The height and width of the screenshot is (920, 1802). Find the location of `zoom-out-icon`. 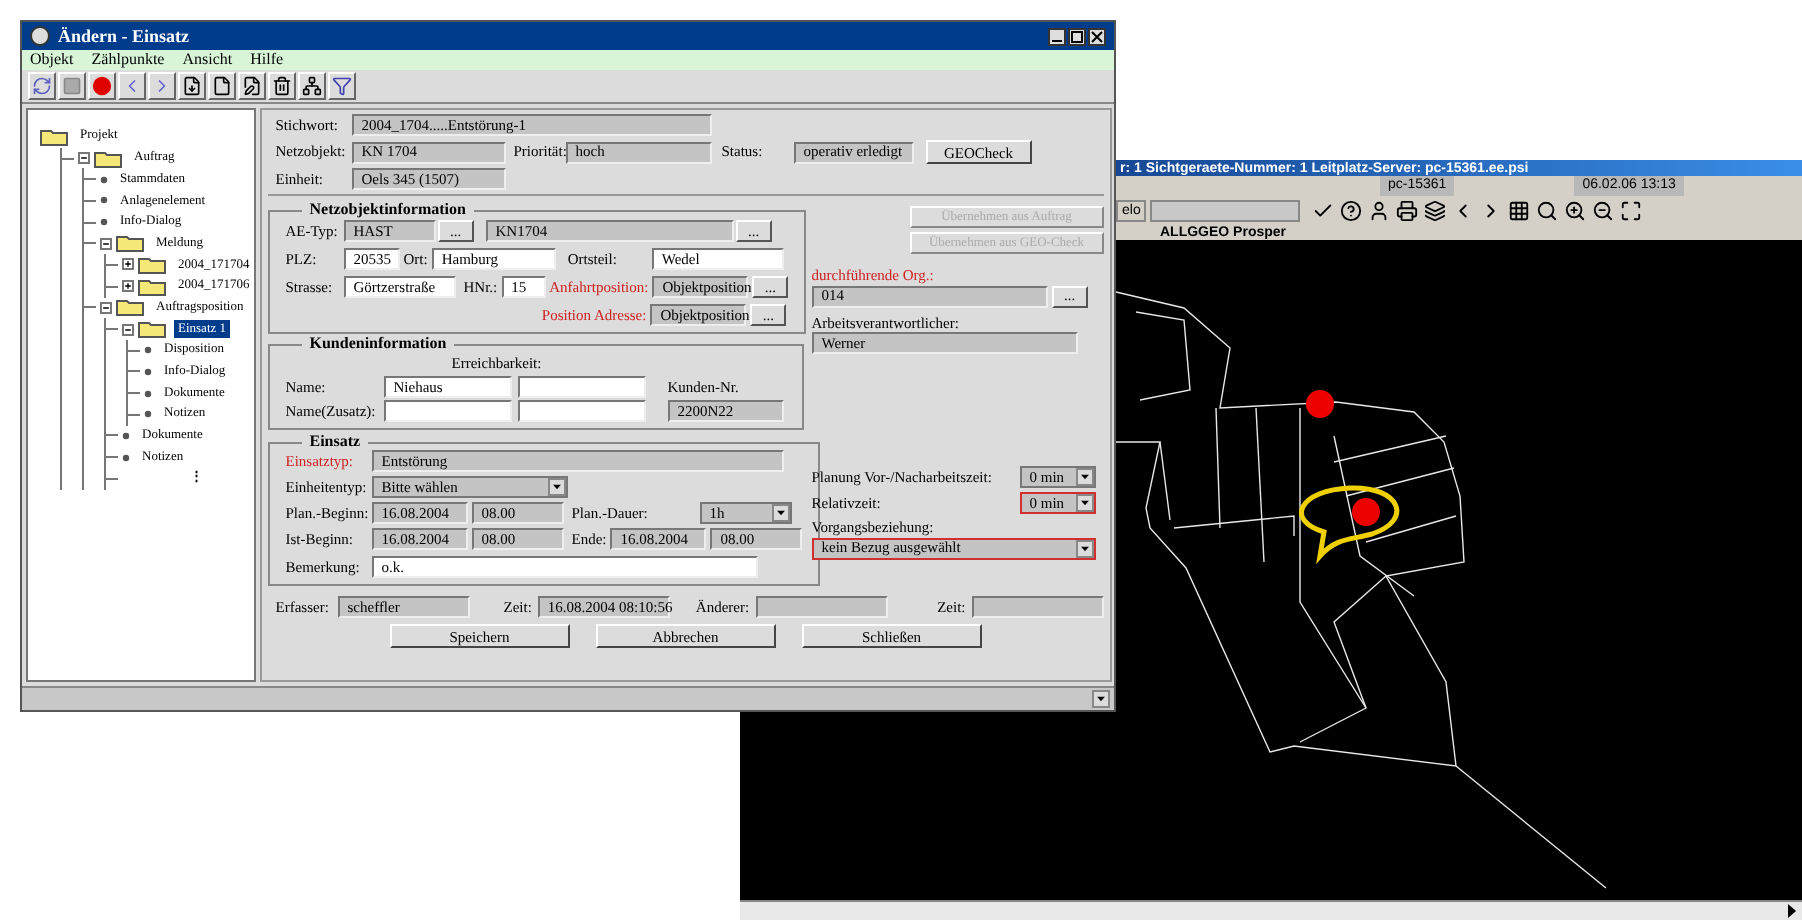

zoom-out-icon is located at coordinates (1603, 210).